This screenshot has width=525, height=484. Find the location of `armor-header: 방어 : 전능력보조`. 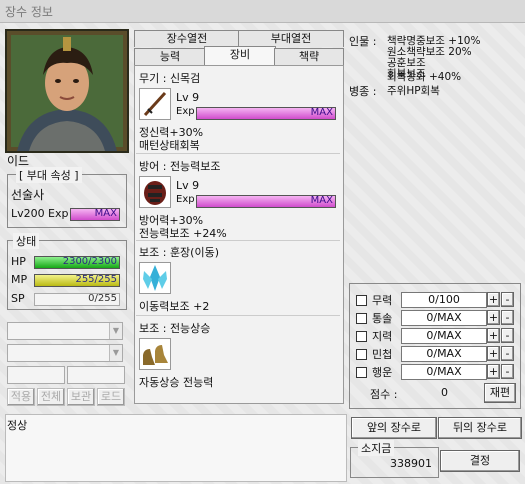

armor-header: 방어 : 전능력보조 is located at coordinates (180, 166).